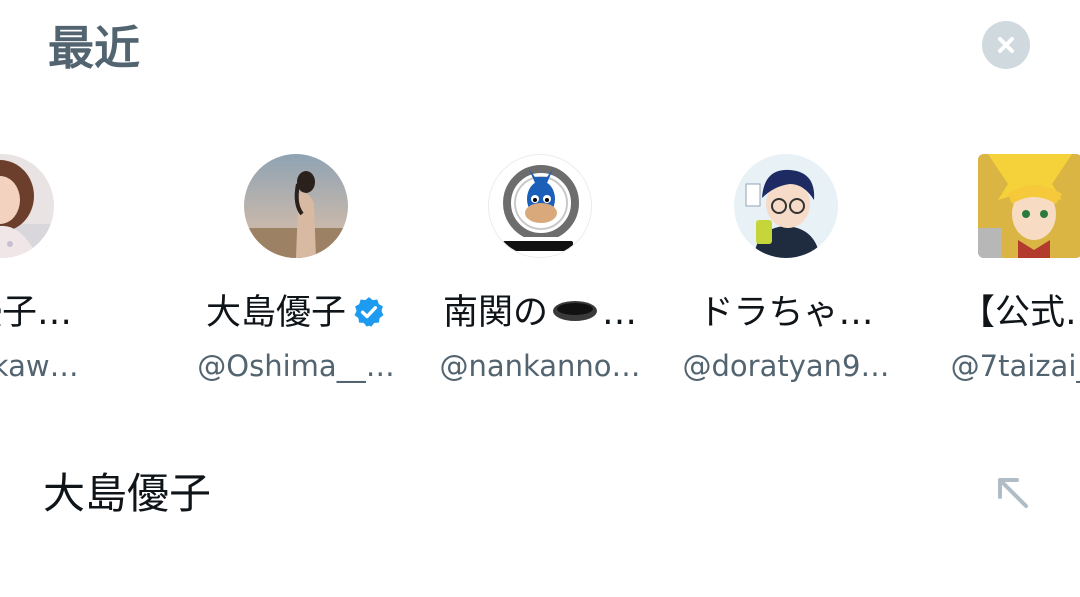  Describe the element at coordinates (127, 493) in the screenshot. I see `recent-search-query: 大島優子` at that location.